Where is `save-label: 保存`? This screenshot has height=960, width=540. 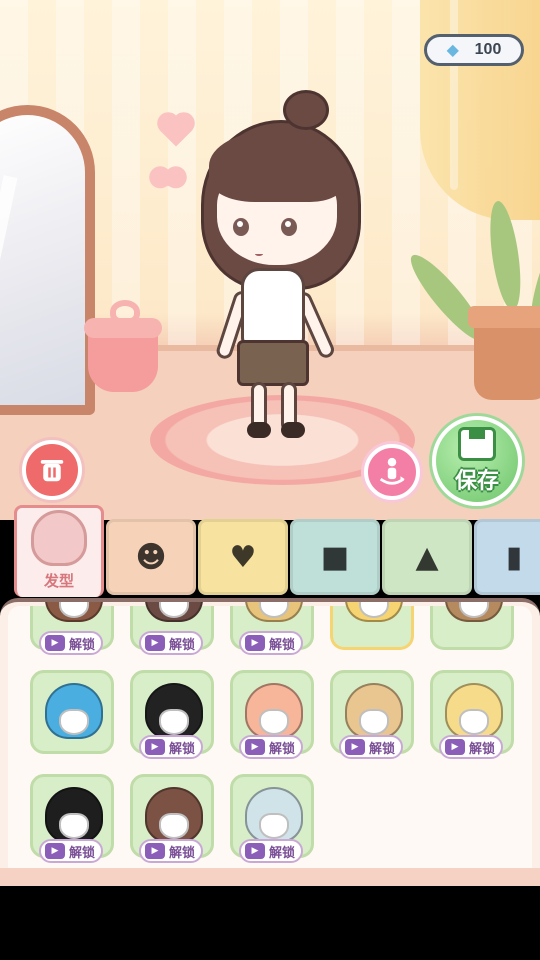 save-label: 保存 is located at coordinates (476, 481).